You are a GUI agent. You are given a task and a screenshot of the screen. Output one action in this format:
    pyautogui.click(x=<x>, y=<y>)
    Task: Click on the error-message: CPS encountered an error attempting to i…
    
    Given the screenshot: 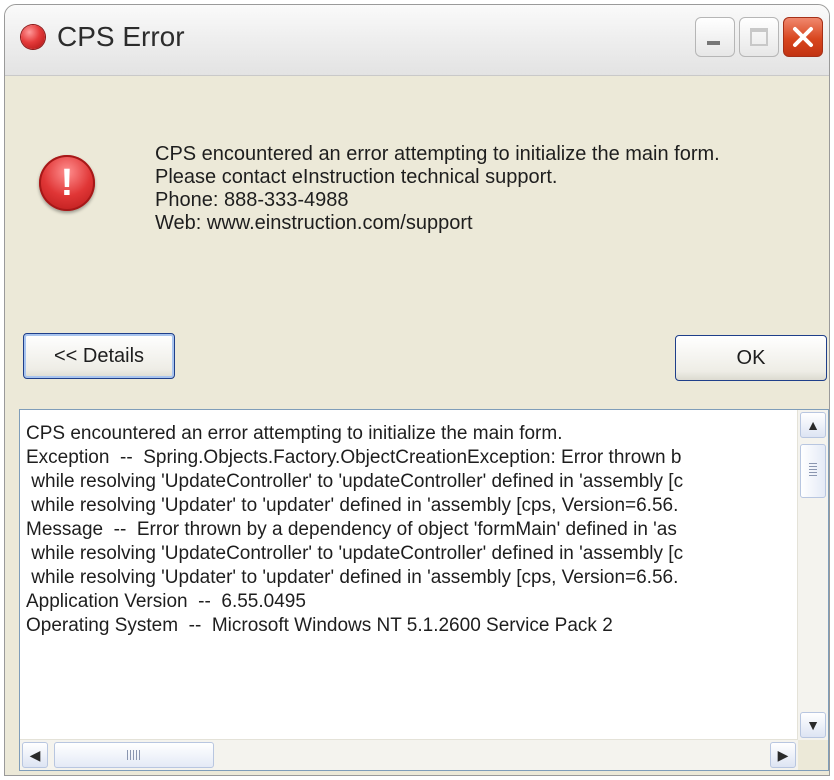 What is the action you would take?
    pyautogui.click(x=470, y=189)
    